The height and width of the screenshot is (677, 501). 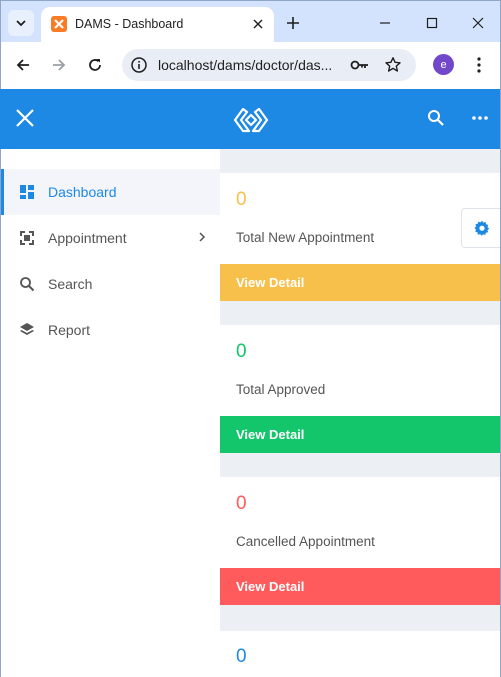 What do you see at coordinates (360, 65) in the screenshot?
I see `password-key-icon` at bounding box center [360, 65].